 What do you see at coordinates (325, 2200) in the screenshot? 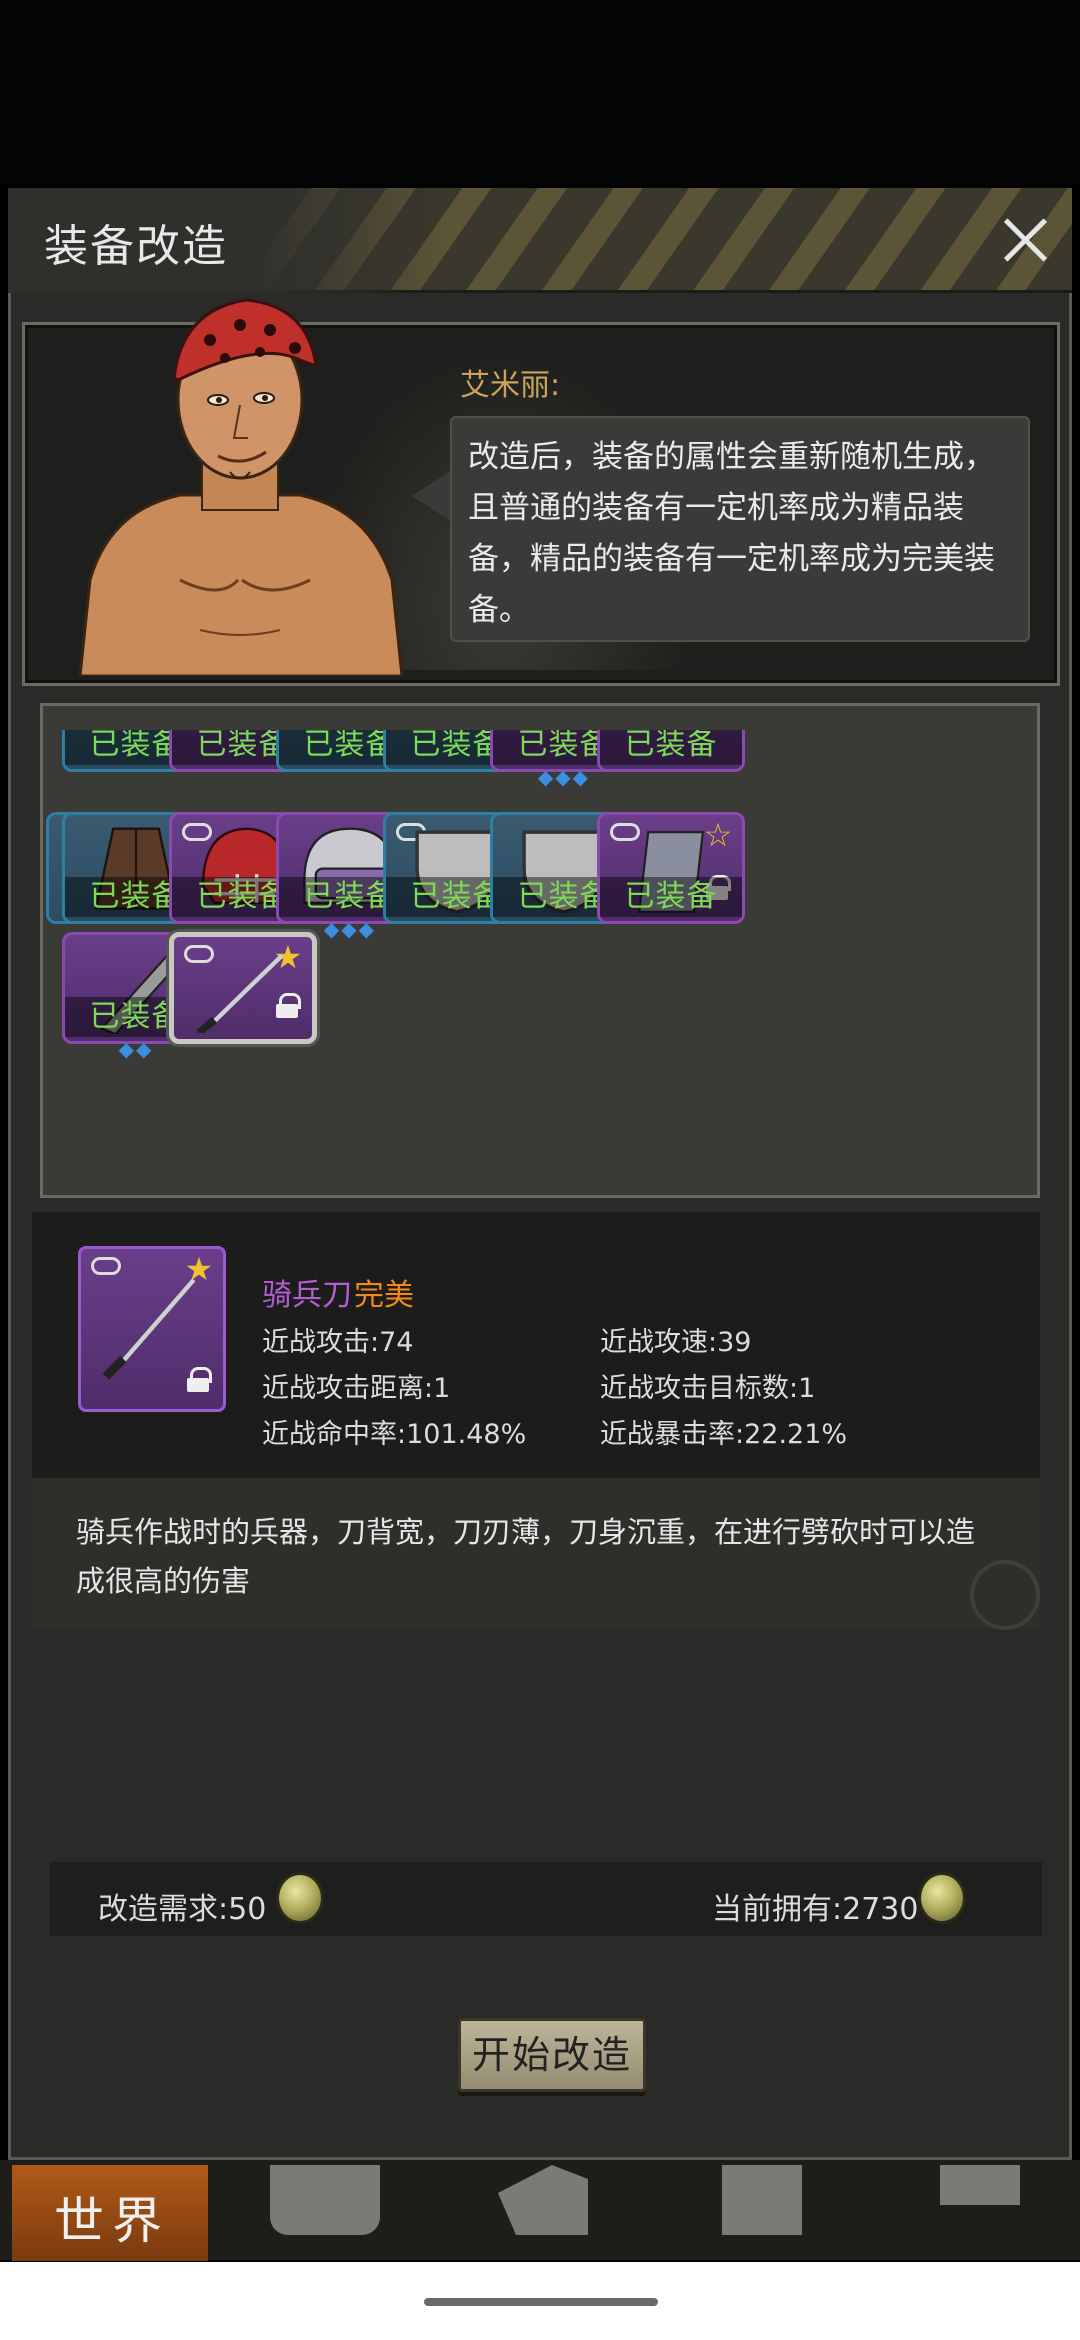
I see `nav-base-icon` at bounding box center [325, 2200].